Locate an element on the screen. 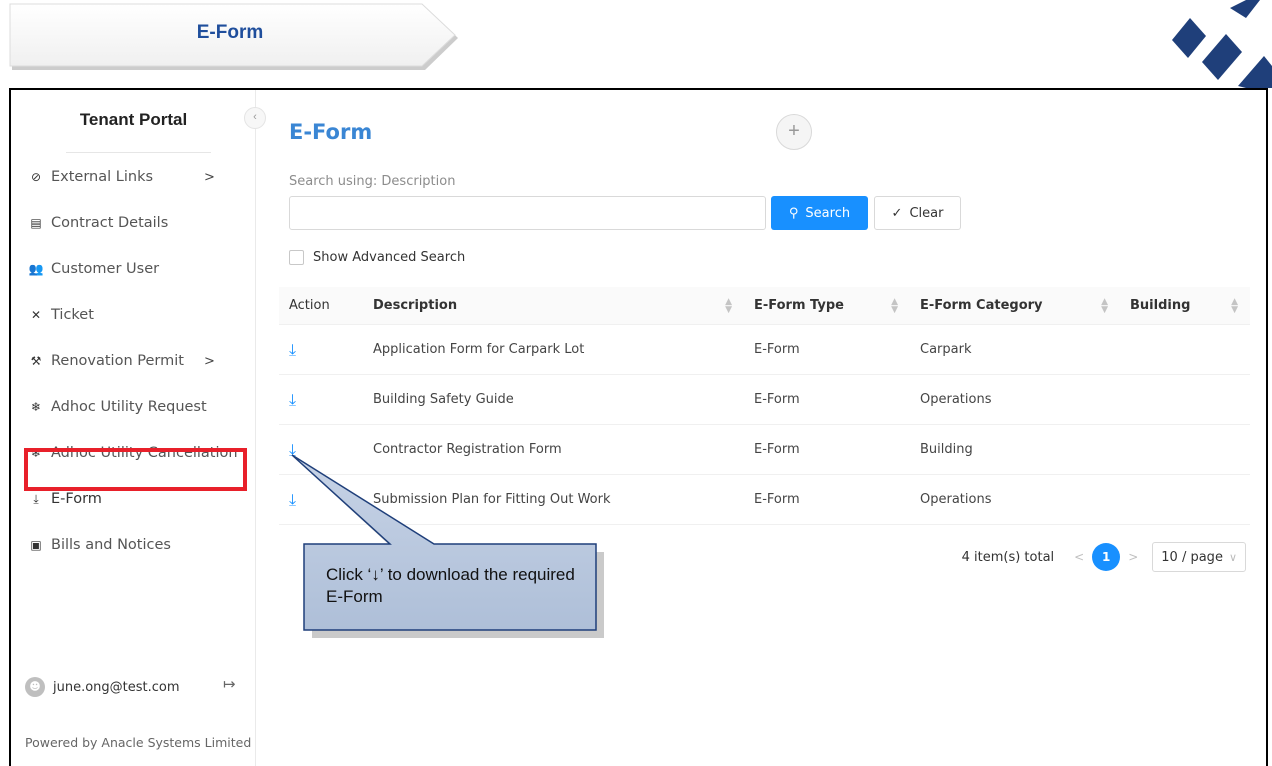  page-1-button: 1 is located at coordinates (1106, 557).